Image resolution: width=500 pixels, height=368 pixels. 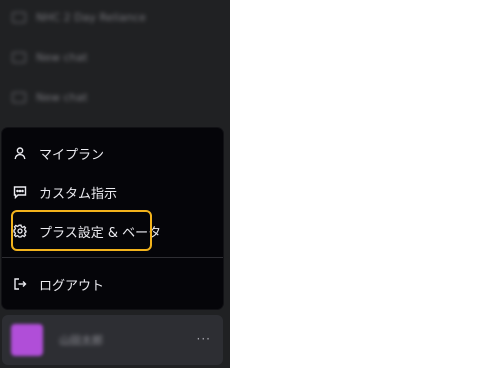 I want to click on menu-item-label: マイプラン, so click(x=72, y=155).